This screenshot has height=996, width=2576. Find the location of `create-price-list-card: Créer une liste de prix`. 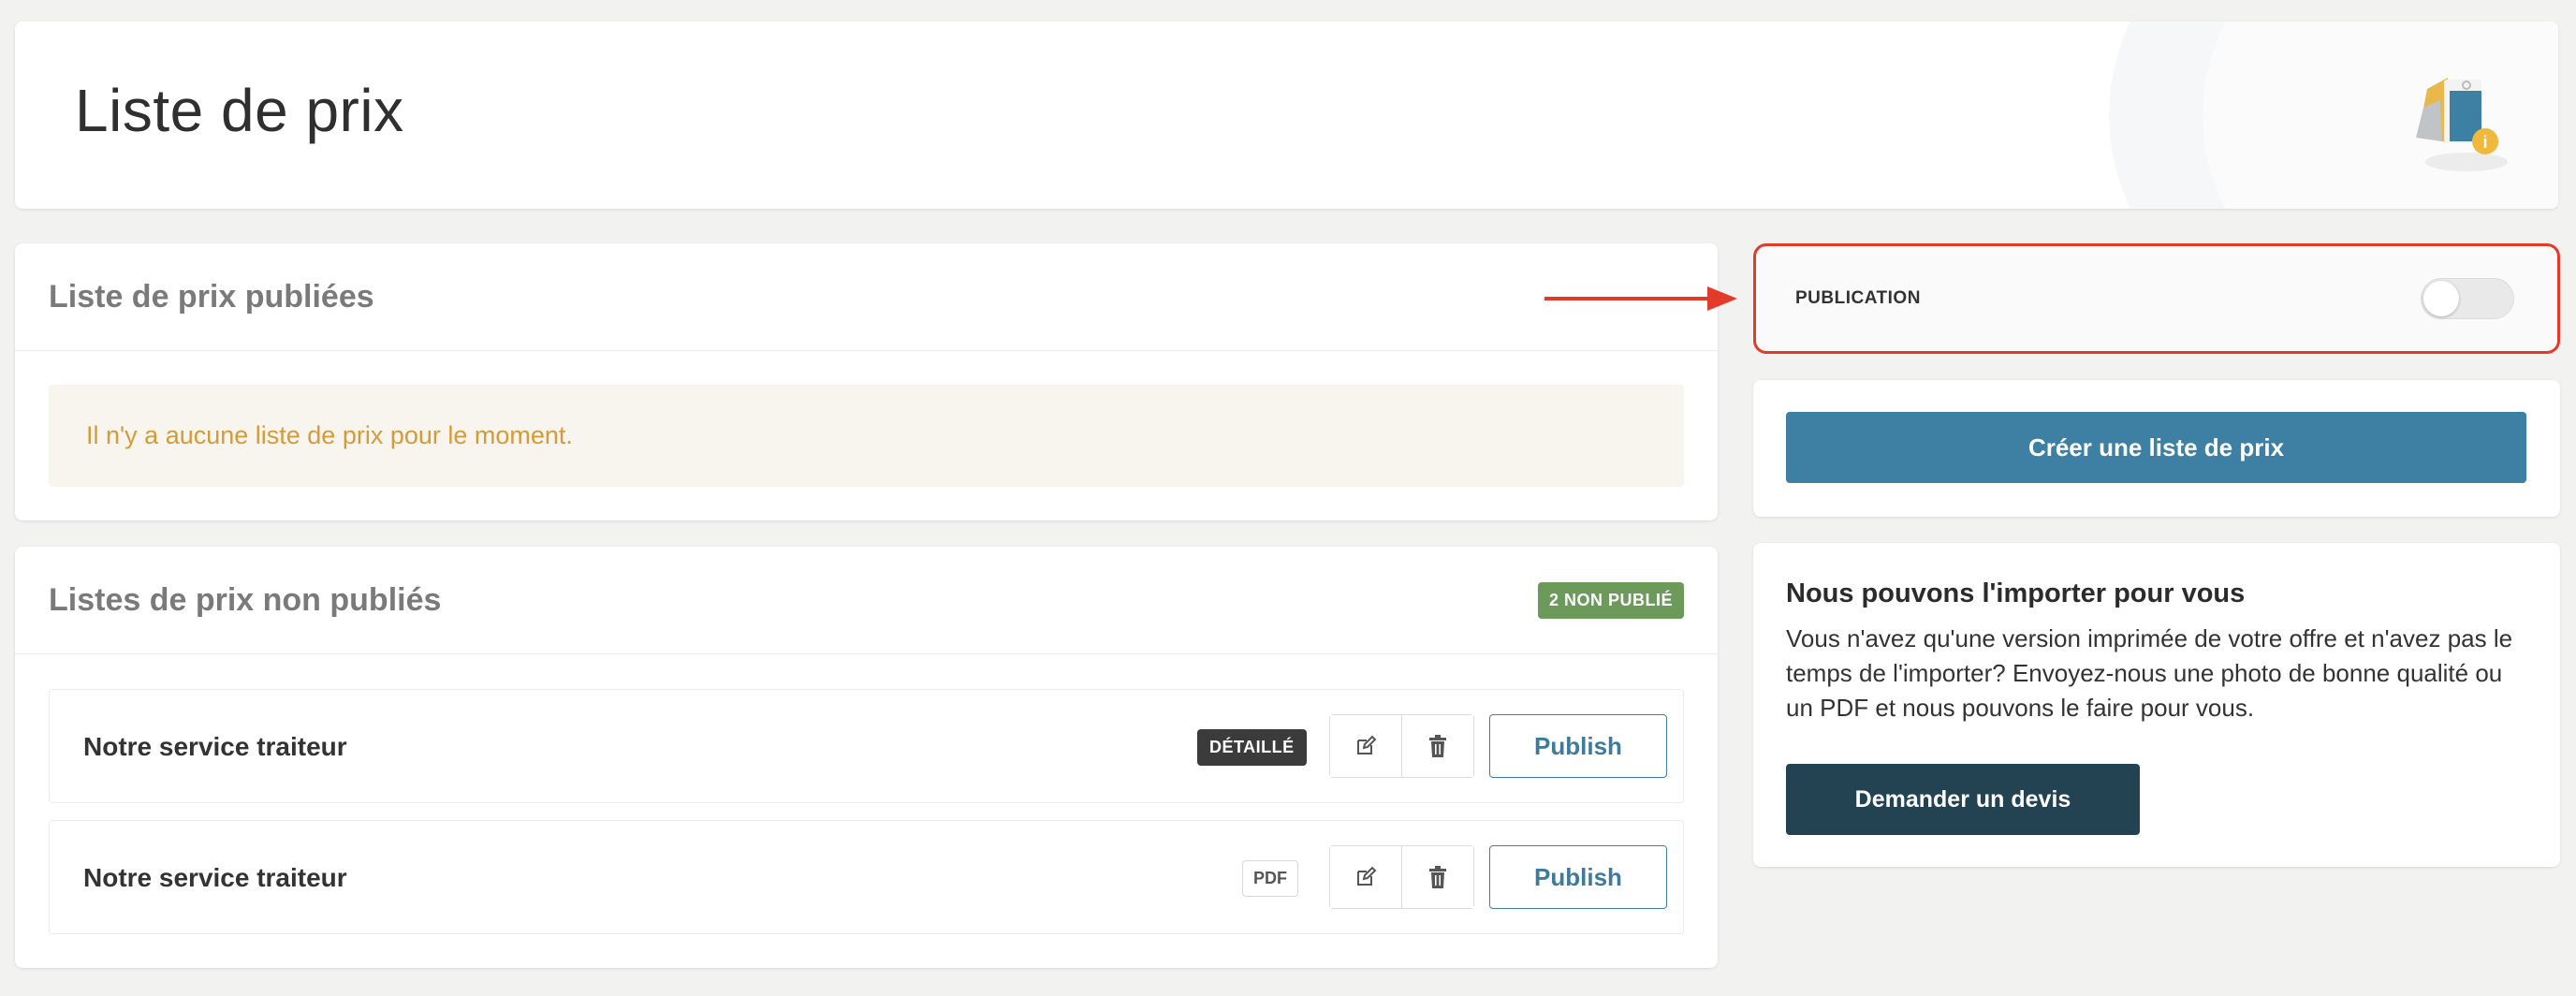

create-price-list-card: Créer une liste de prix is located at coordinates (2156, 448).